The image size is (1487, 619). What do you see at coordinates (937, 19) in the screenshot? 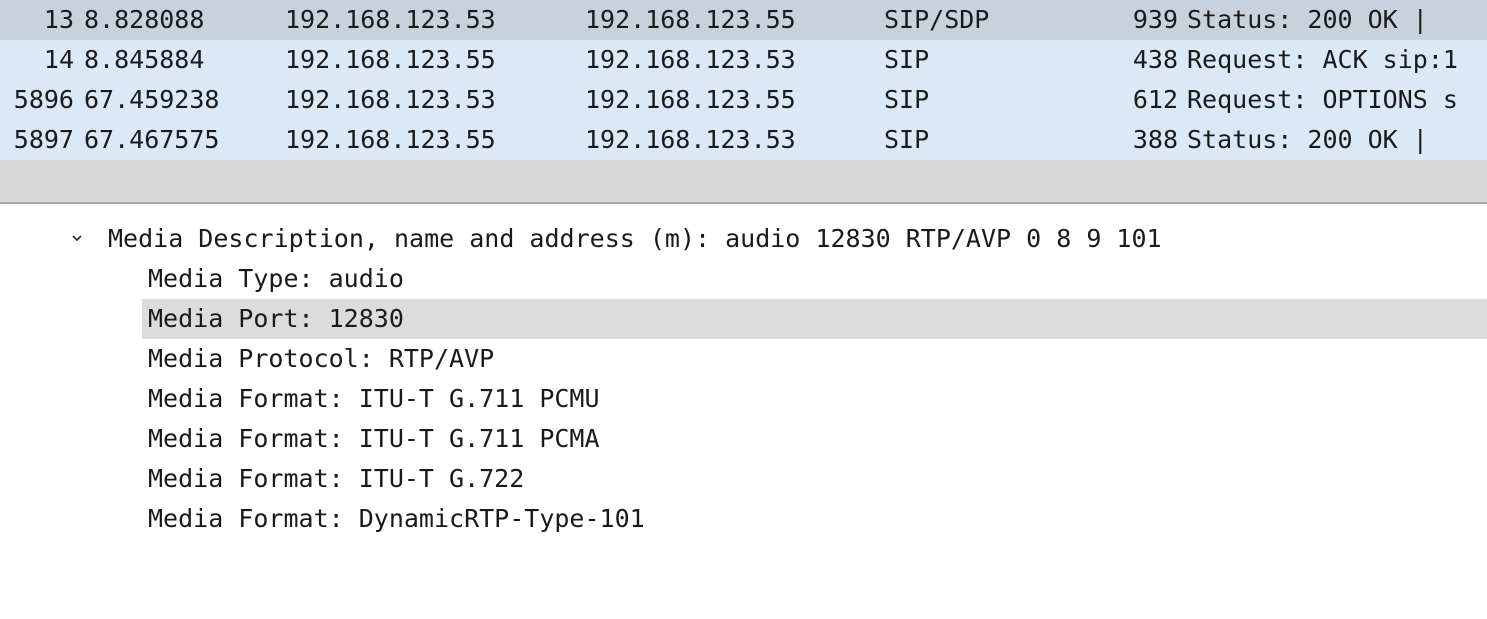
I see `packet-protocol: SIP/SDP` at bounding box center [937, 19].